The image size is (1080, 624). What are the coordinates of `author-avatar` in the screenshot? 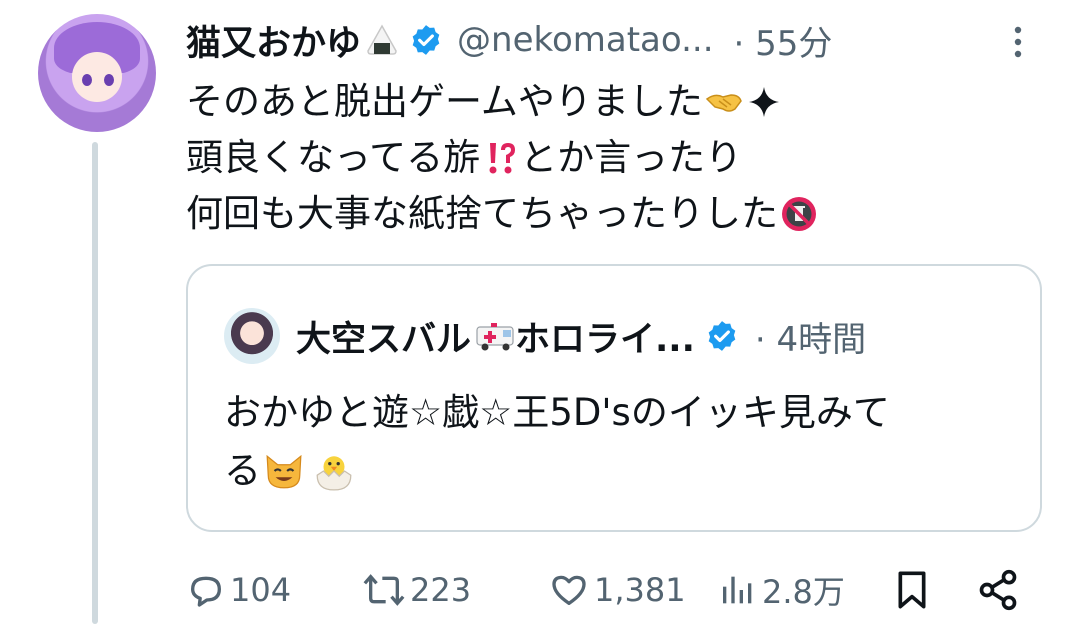 It's located at (97, 73).